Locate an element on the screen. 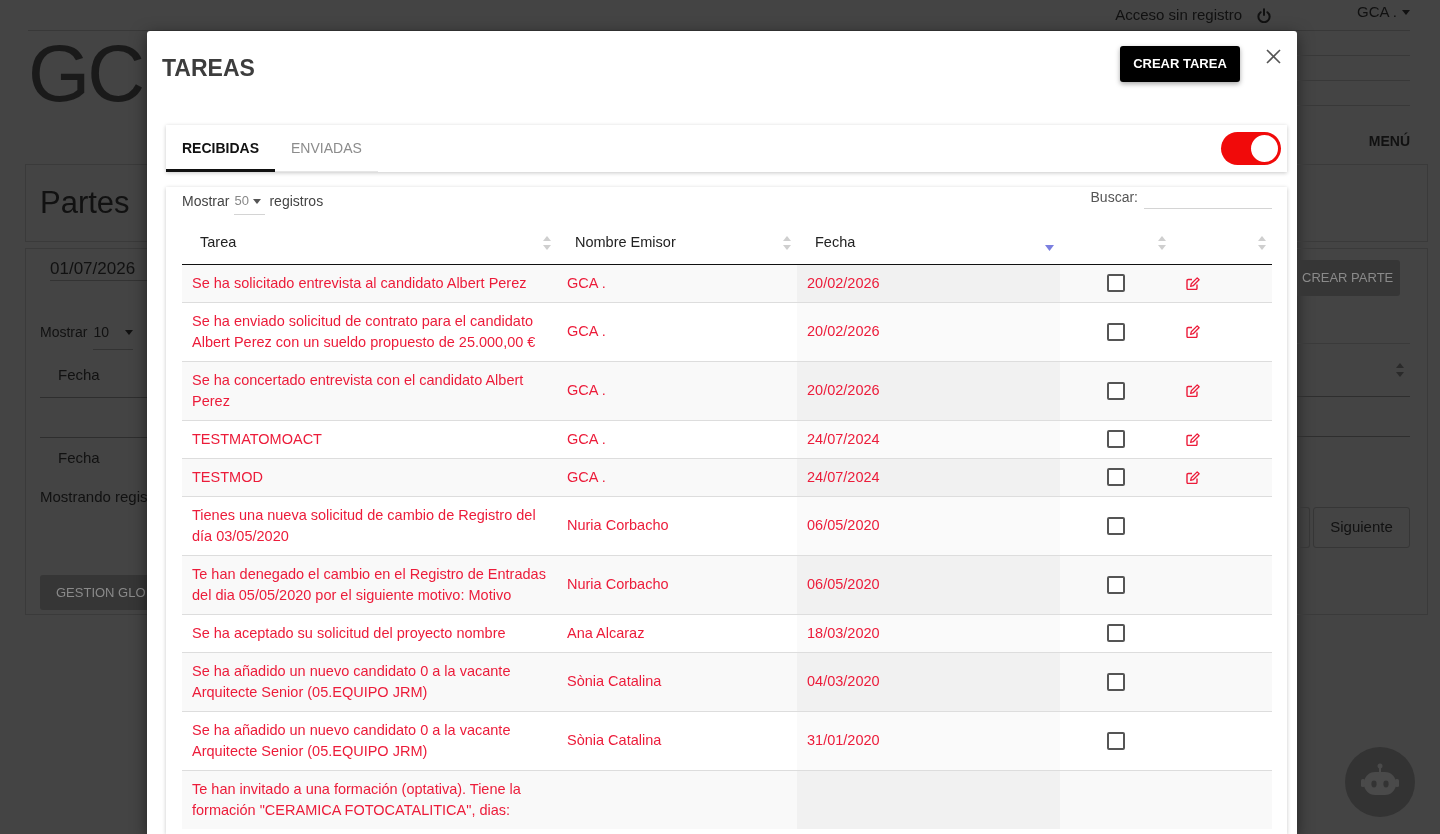 The width and height of the screenshot is (1440, 834). close-icon is located at coordinates (1273, 56).